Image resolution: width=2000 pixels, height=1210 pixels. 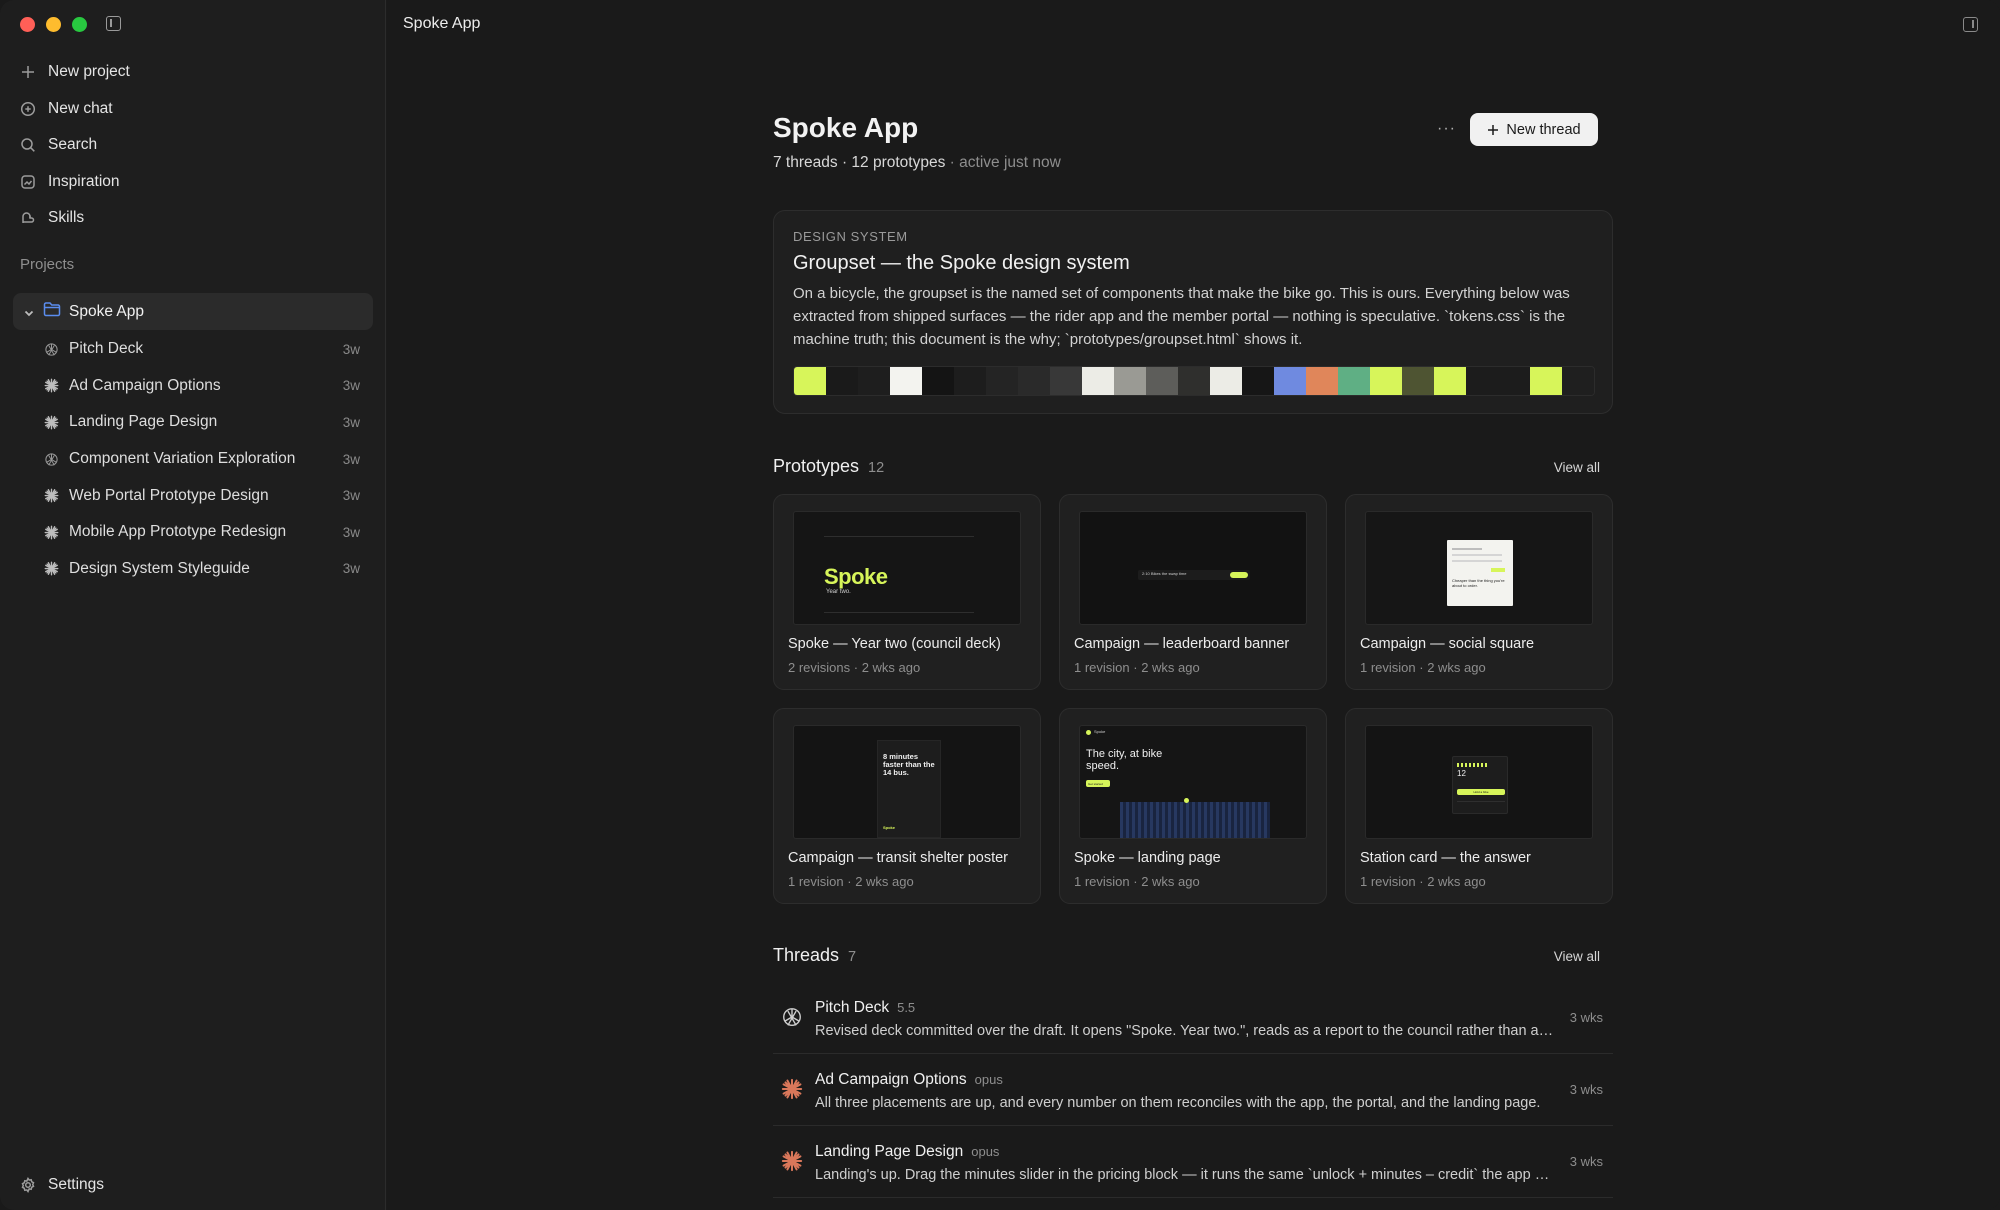 What do you see at coordinates (143, 422) in the screenshot?
I see `thread-name: Landing Page Design` at bounding box center [143, 422].